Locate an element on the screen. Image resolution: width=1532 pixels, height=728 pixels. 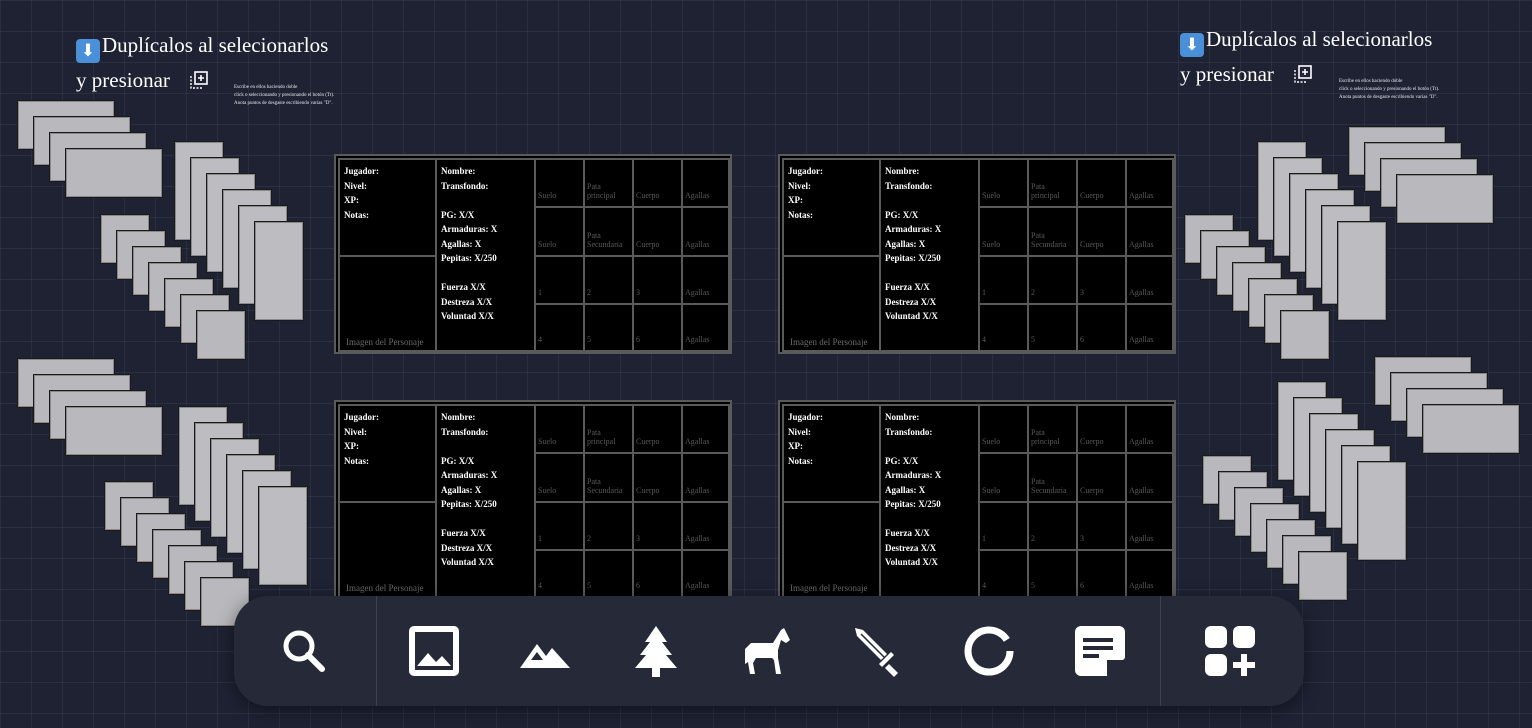
search-button is located at coordinates (304, 651).